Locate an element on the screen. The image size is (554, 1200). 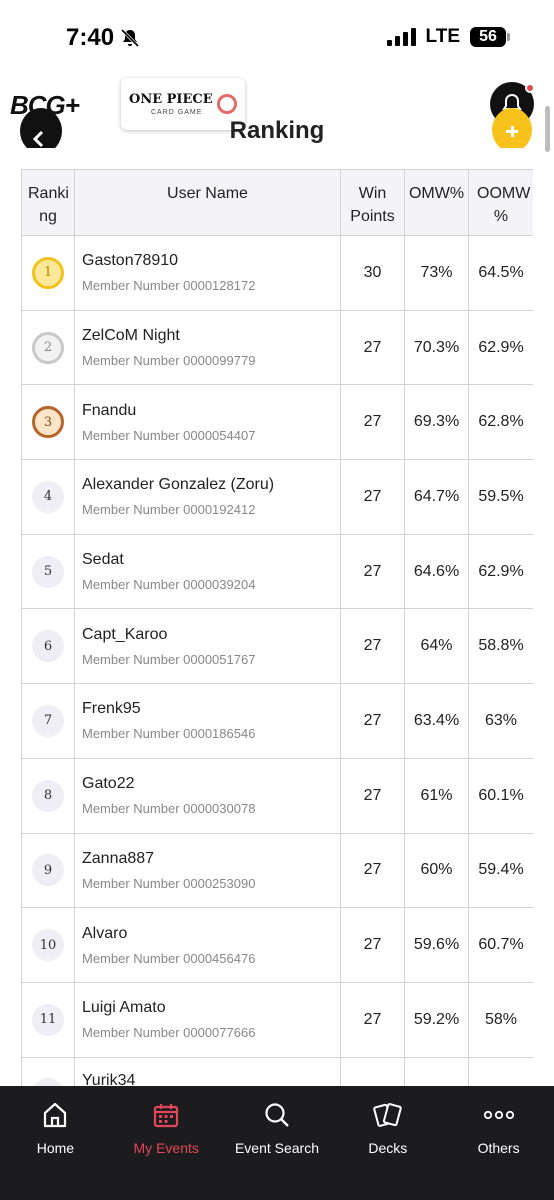
nav-my-events: My Events is located at coordinates (166, 1143).